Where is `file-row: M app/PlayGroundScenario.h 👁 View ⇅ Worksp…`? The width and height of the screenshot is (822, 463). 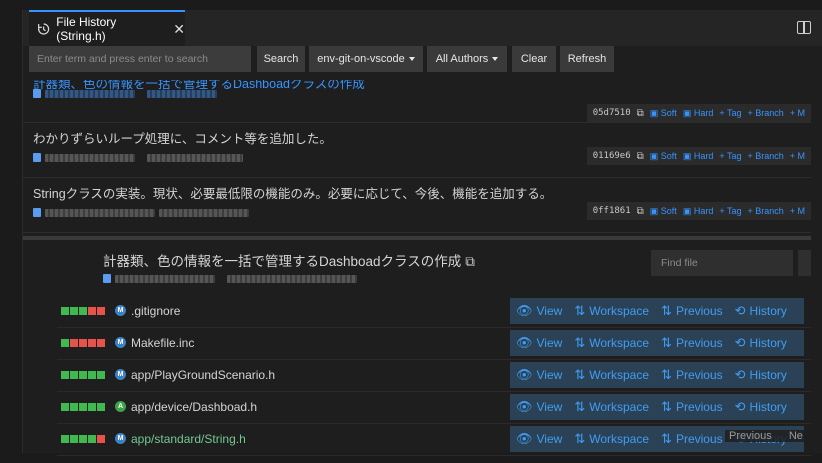
file-row: M app/PlayGroundScenario.h 👁 View ⇅ Worksp… is located at coordinates (434, 376).